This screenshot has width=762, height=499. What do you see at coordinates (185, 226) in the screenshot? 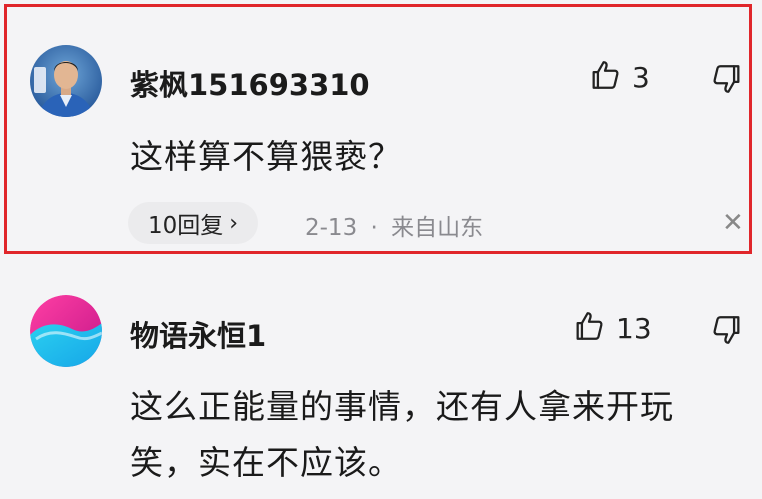
I see `replies-label: 10回复` at bounding box center [185, 226].